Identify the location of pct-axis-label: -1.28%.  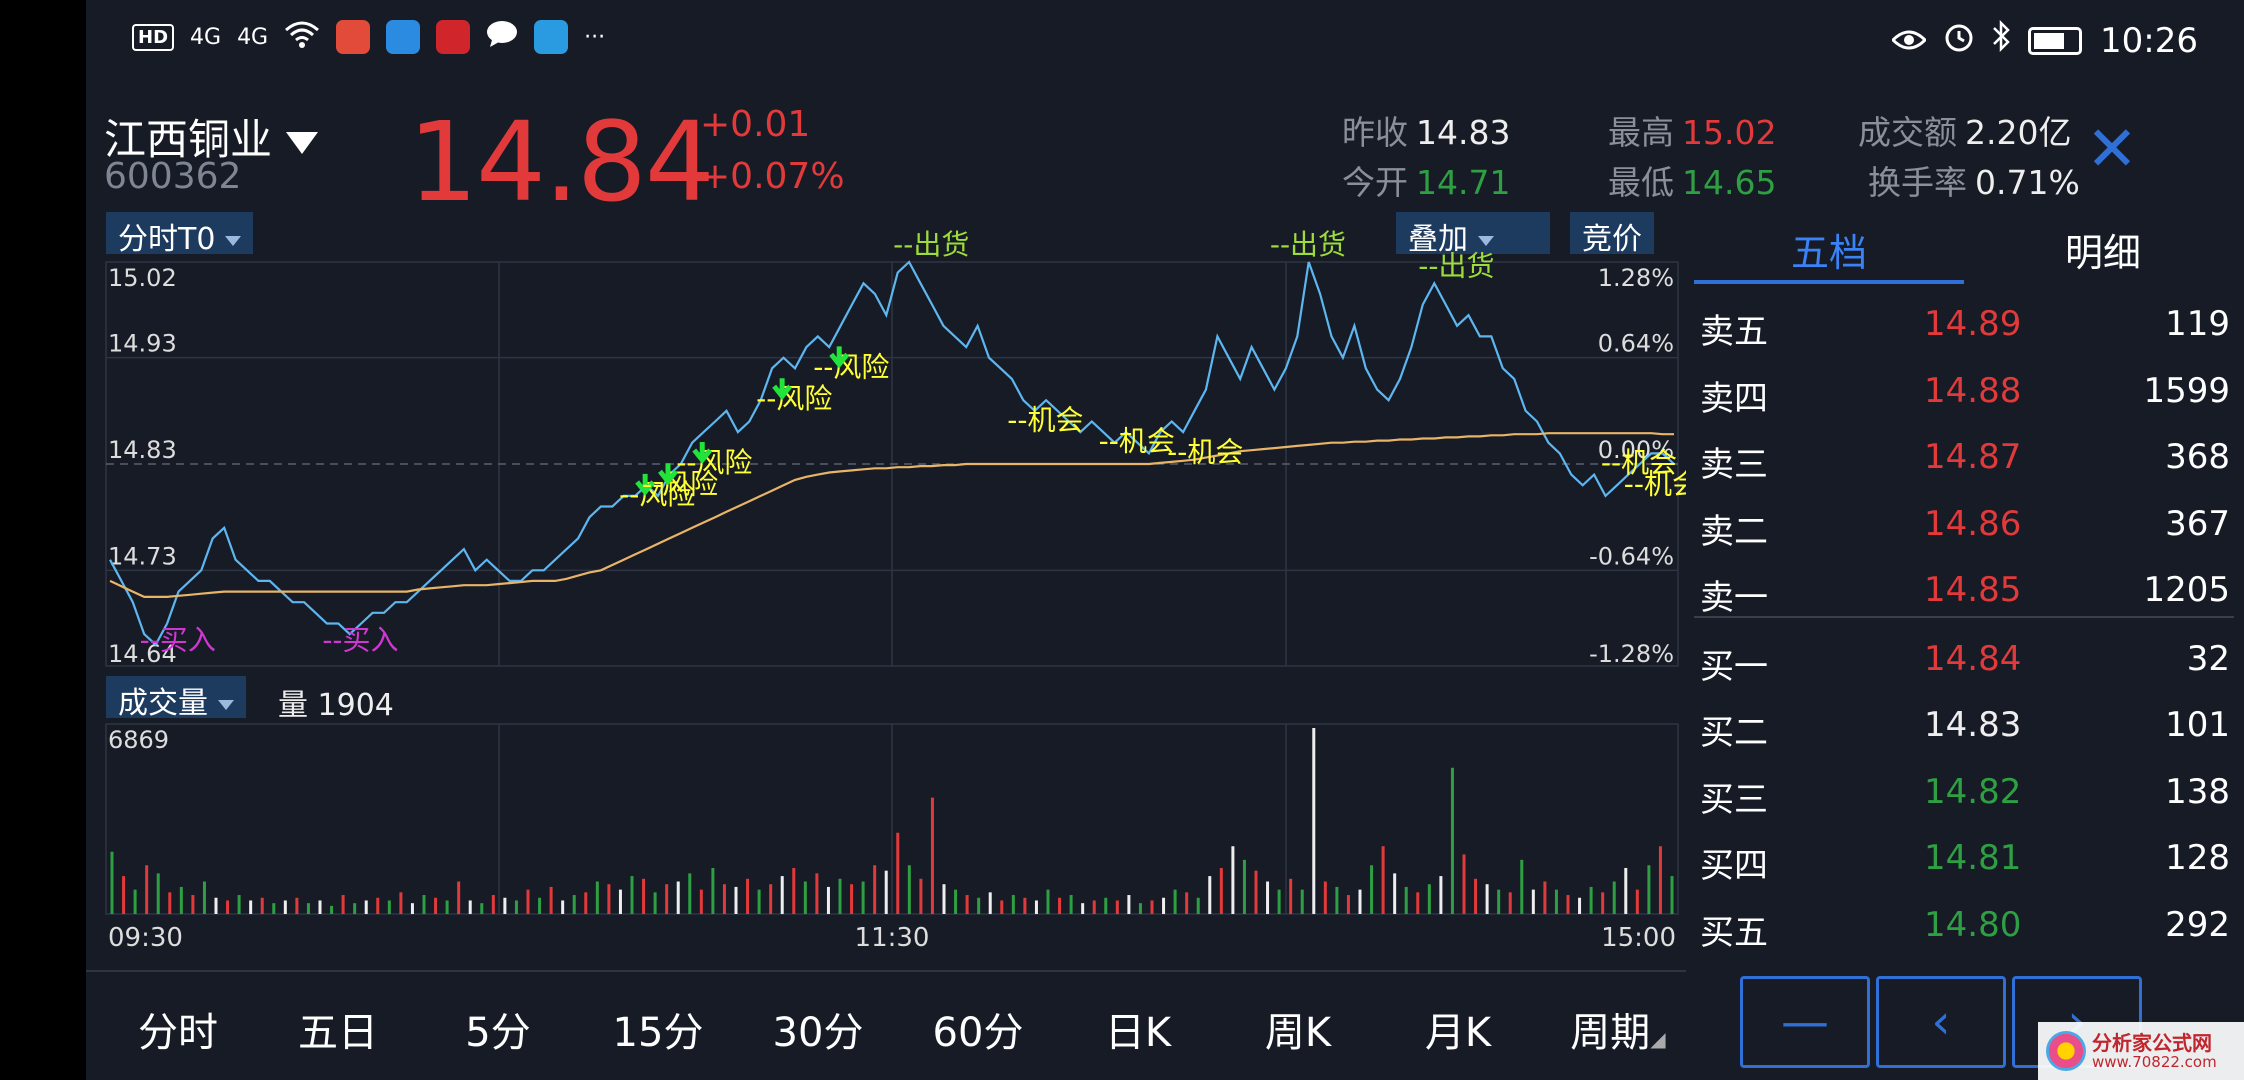
(1631, 654).